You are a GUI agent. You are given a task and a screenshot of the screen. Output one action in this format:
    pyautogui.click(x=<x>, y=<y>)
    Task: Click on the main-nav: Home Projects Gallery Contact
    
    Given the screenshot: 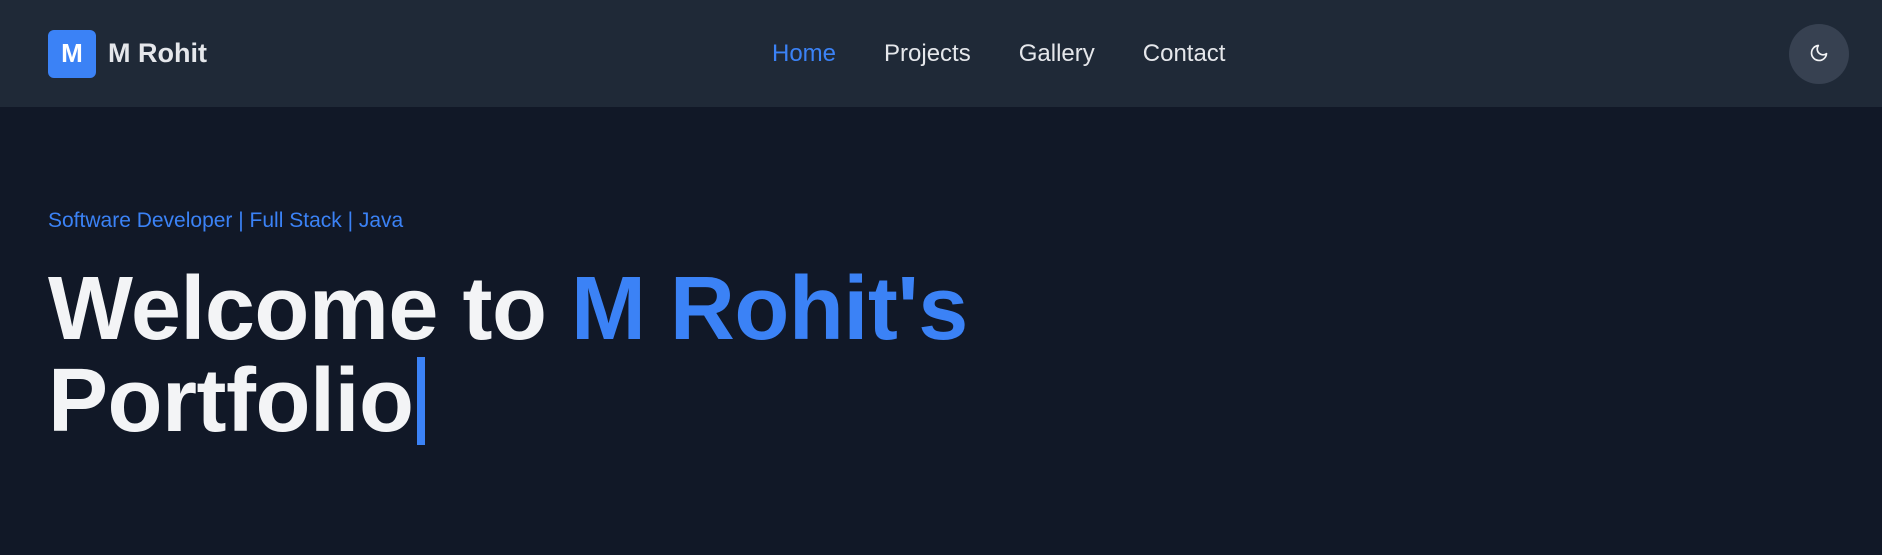 What is the action you would take?
    pyautogui.click(x=998, y=53)
    